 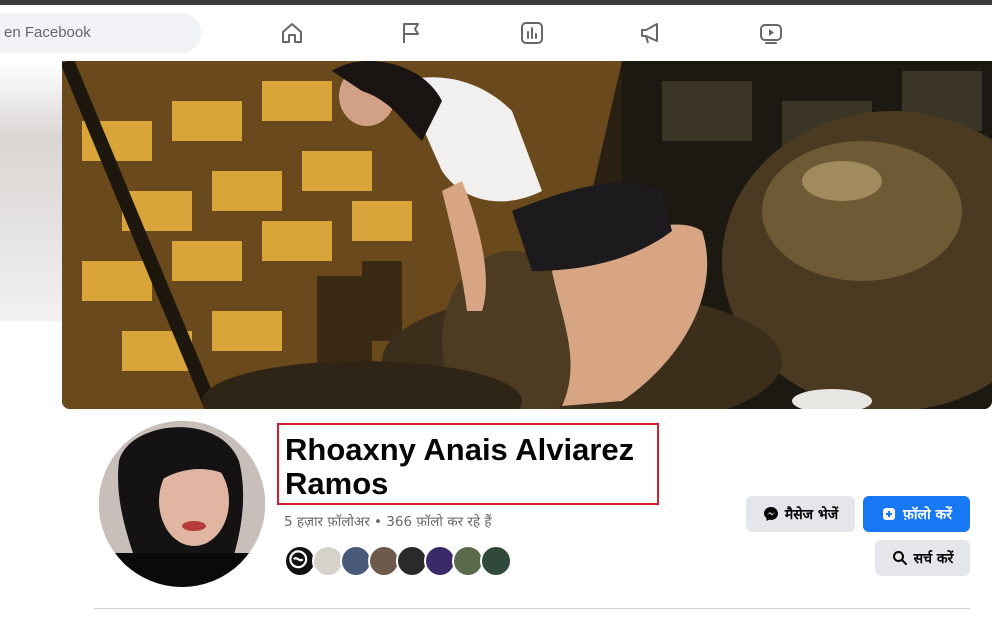 I want to click on follower-stats: 5 हज़ार फ़ॉलोअर • 366 फ़ॉलो कर रहे हैं, so click(x=388, y=521).